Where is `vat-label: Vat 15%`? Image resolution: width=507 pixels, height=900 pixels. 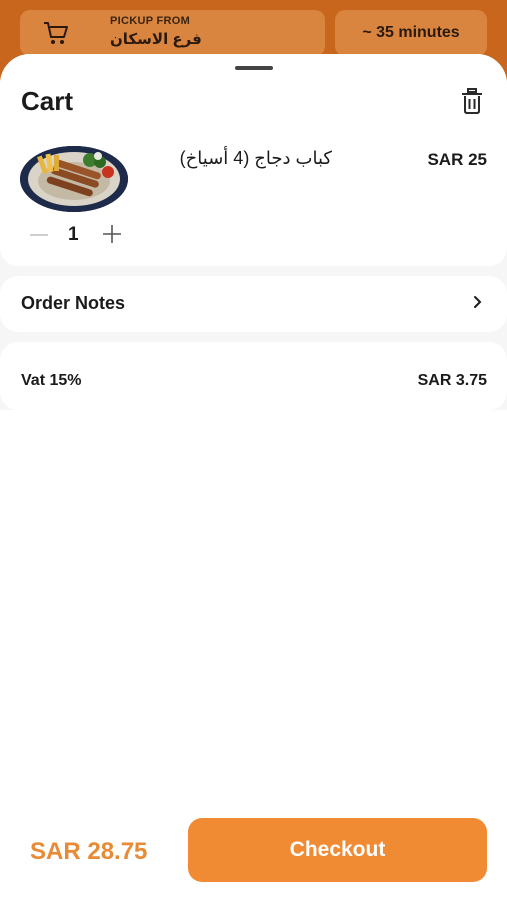
vat-label: Vat 15% is located at coordinates (51, 380).